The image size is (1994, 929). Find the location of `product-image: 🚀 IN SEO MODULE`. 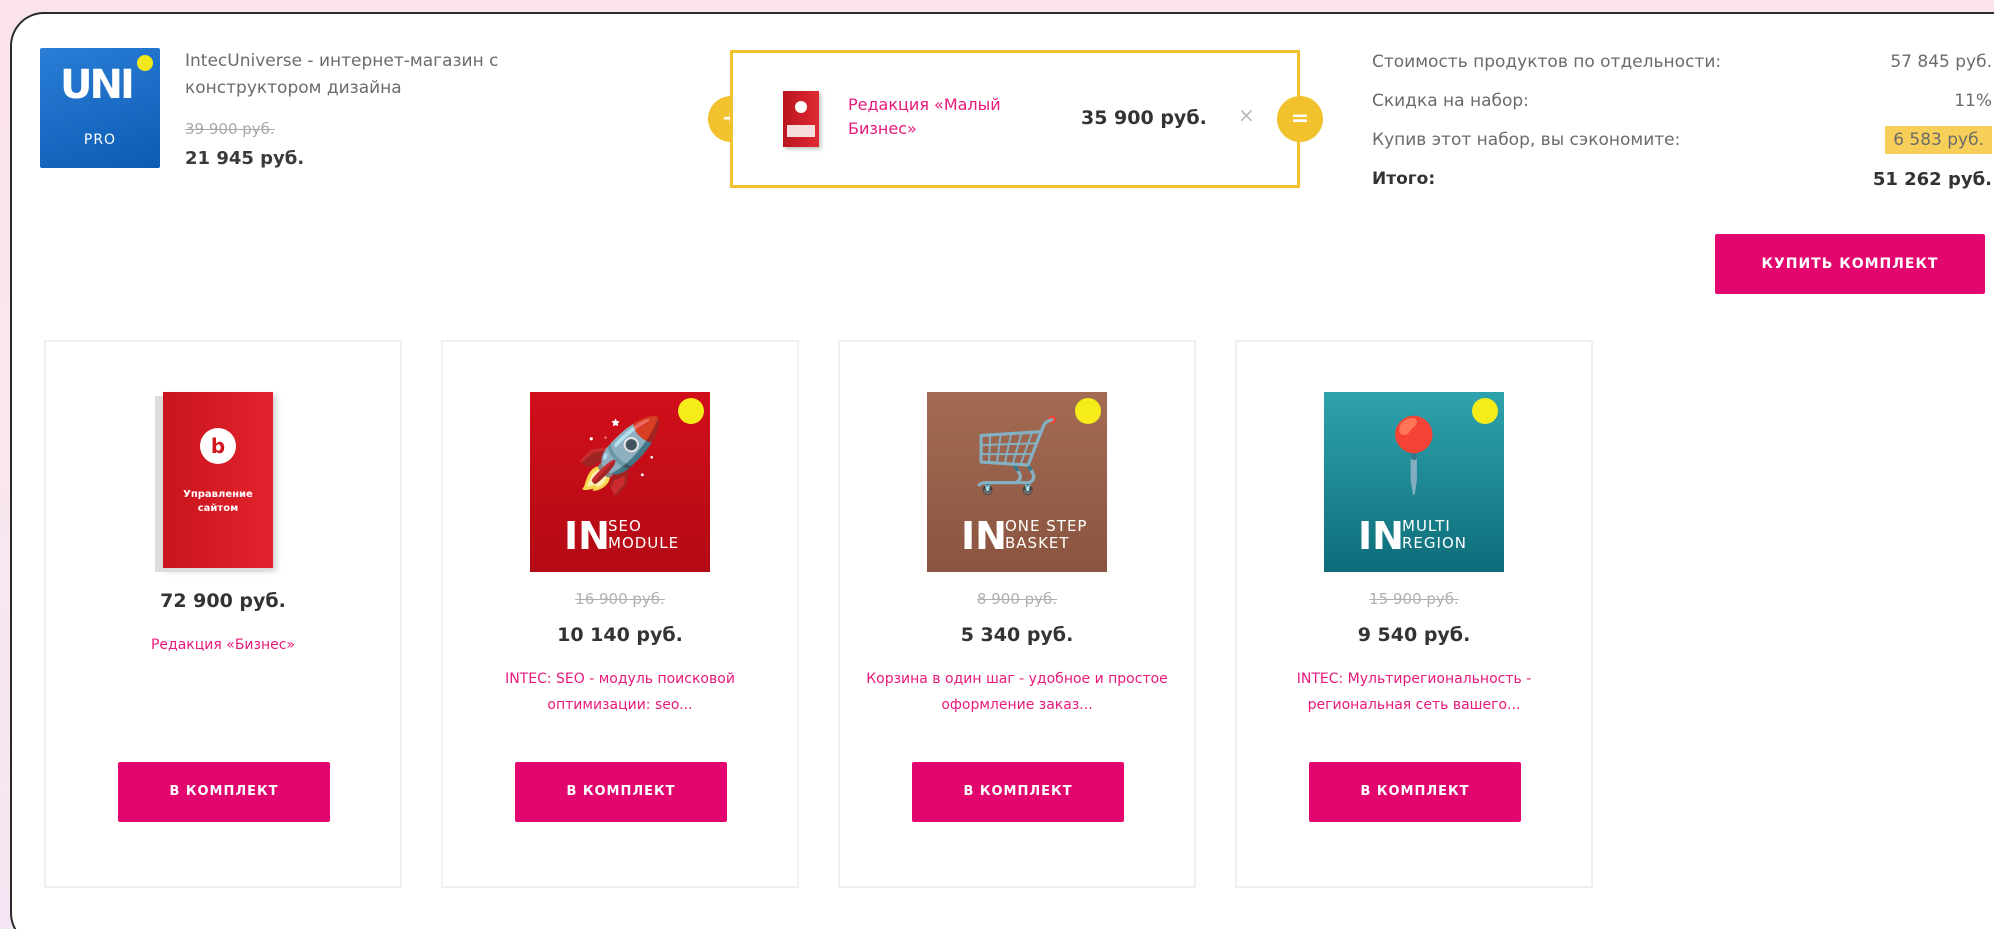

product-image: 🚀 IN SEO MODULE is located at coordinates (620, 482).